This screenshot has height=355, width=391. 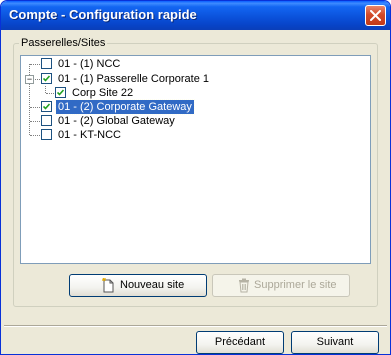 I want to click on footer-separator, so click(x=195, y=326).